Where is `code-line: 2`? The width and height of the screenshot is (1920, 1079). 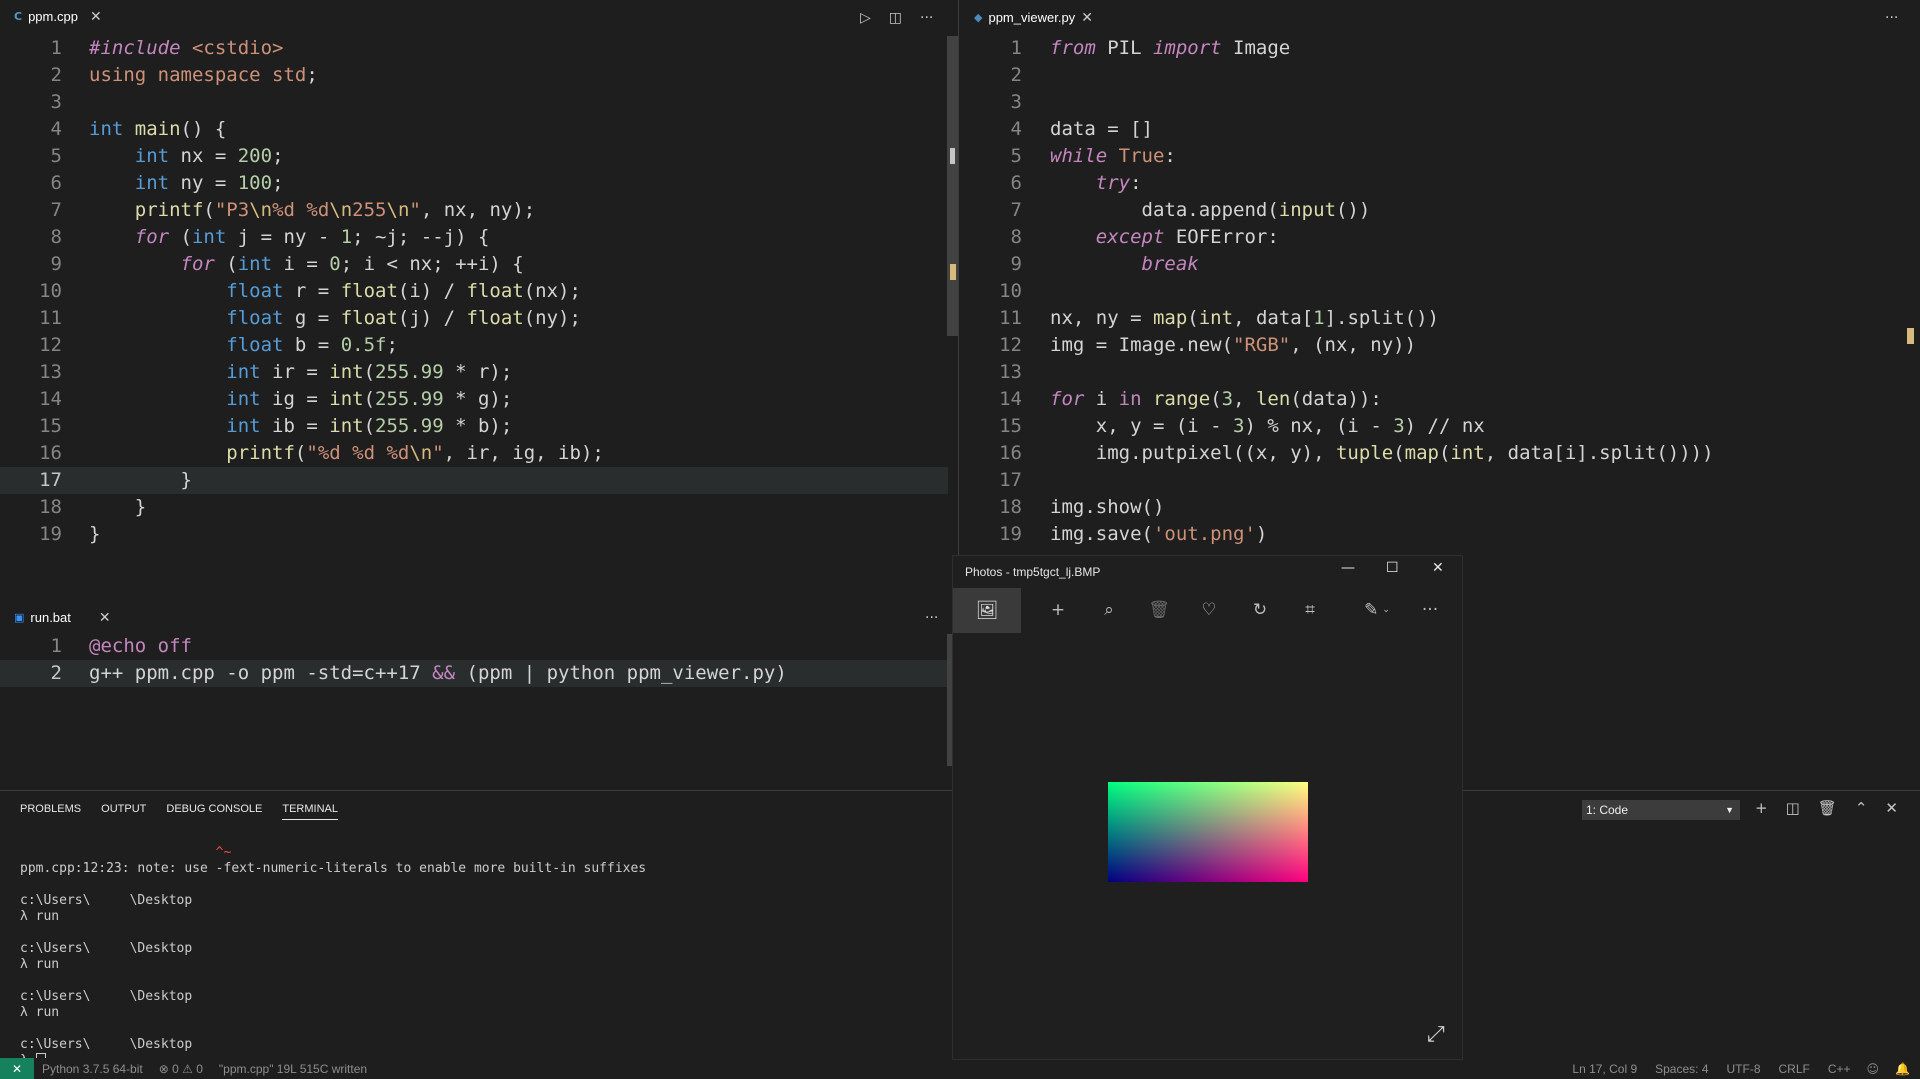 code-line: 2 is located at coordinates (1440, 75).